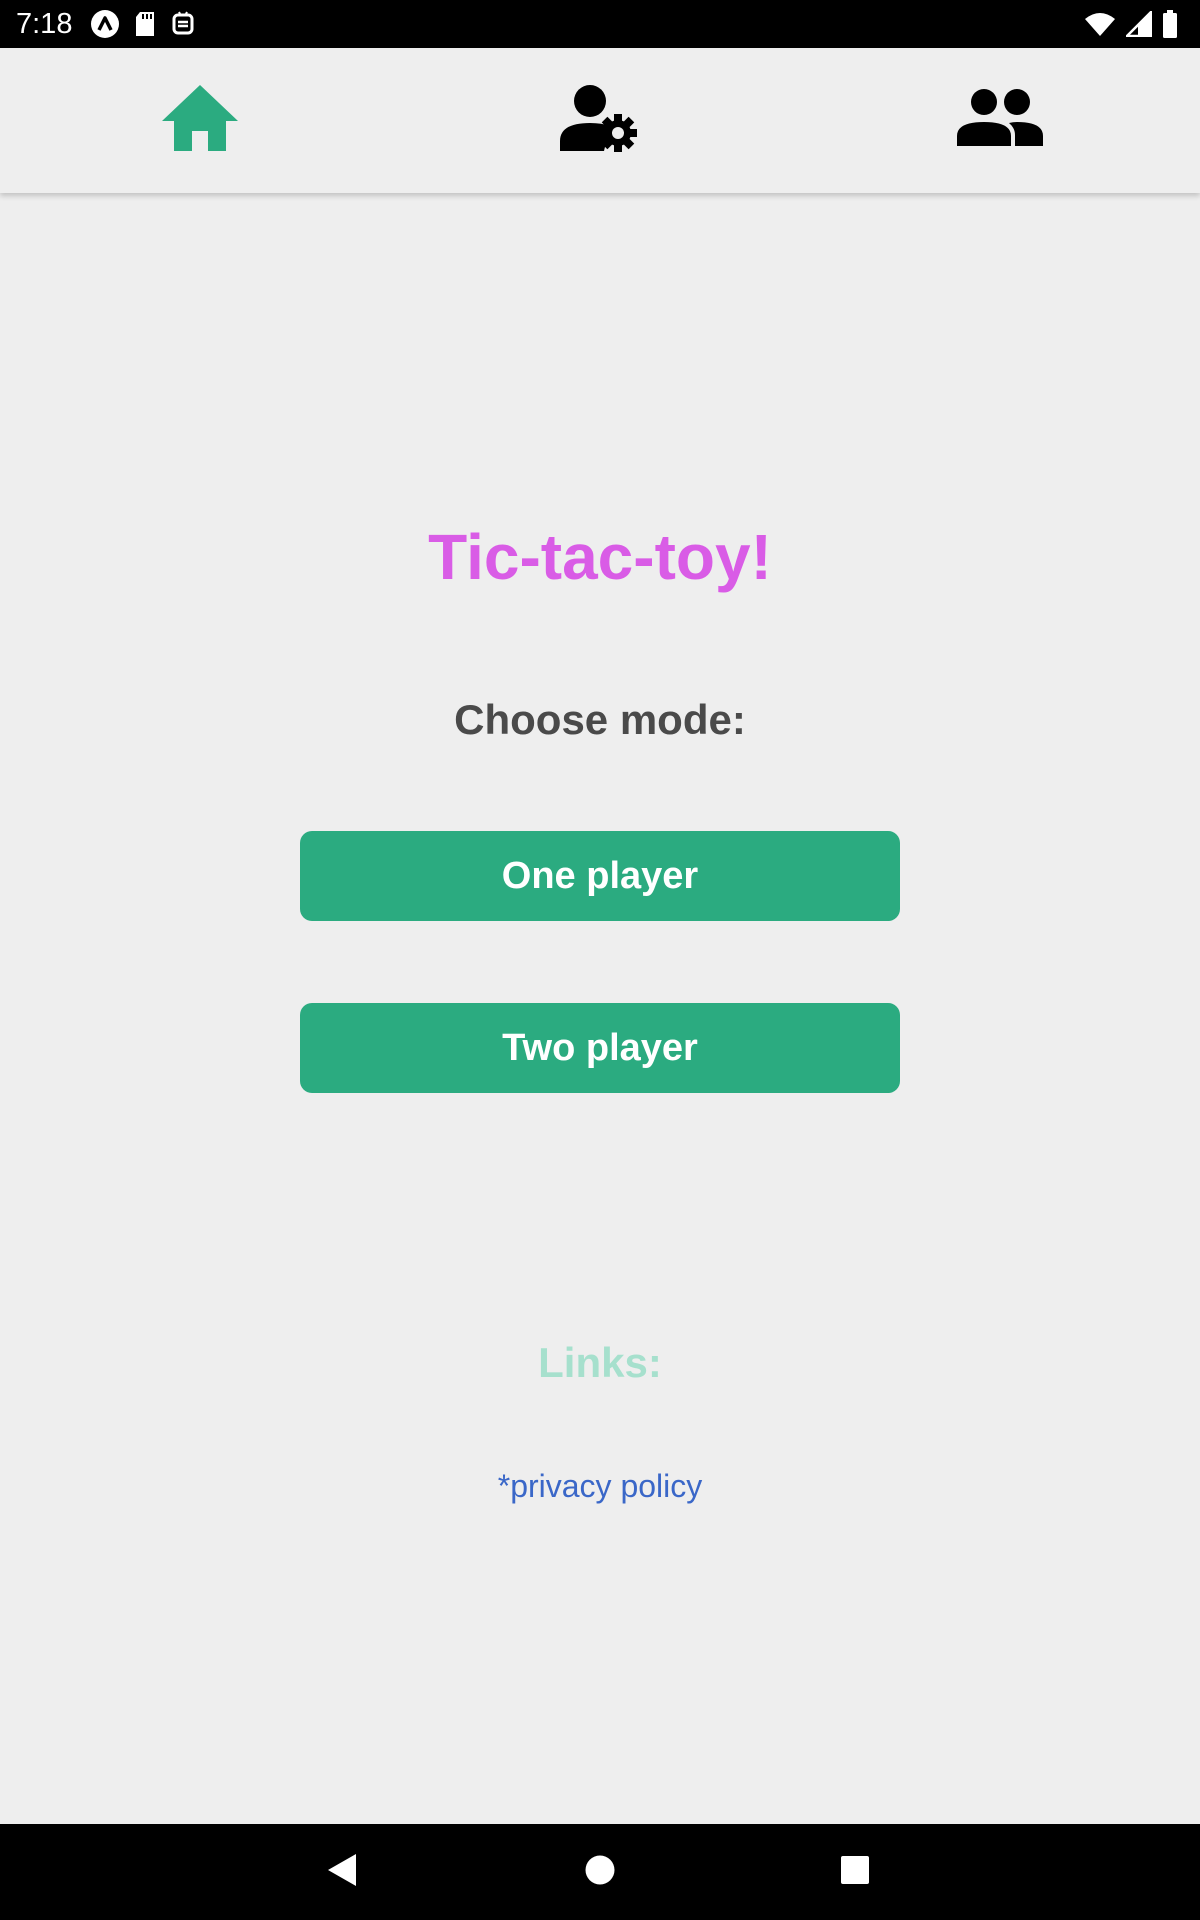 This screenshot has height=1920, width=1200. What do you see at coordinates (1170, 24) in the screenshot?
I see `battery-icon` at bounding box center [1170, 24].